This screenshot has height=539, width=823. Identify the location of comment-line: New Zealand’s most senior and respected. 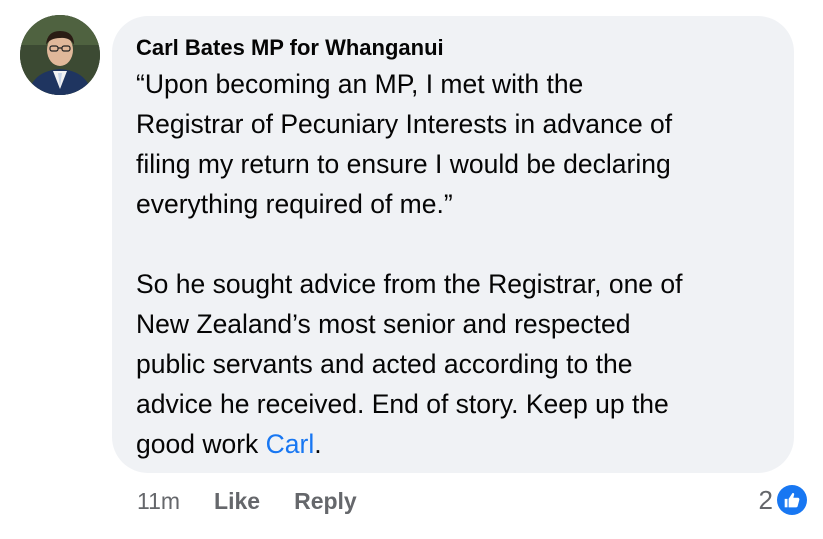
(383, 324).